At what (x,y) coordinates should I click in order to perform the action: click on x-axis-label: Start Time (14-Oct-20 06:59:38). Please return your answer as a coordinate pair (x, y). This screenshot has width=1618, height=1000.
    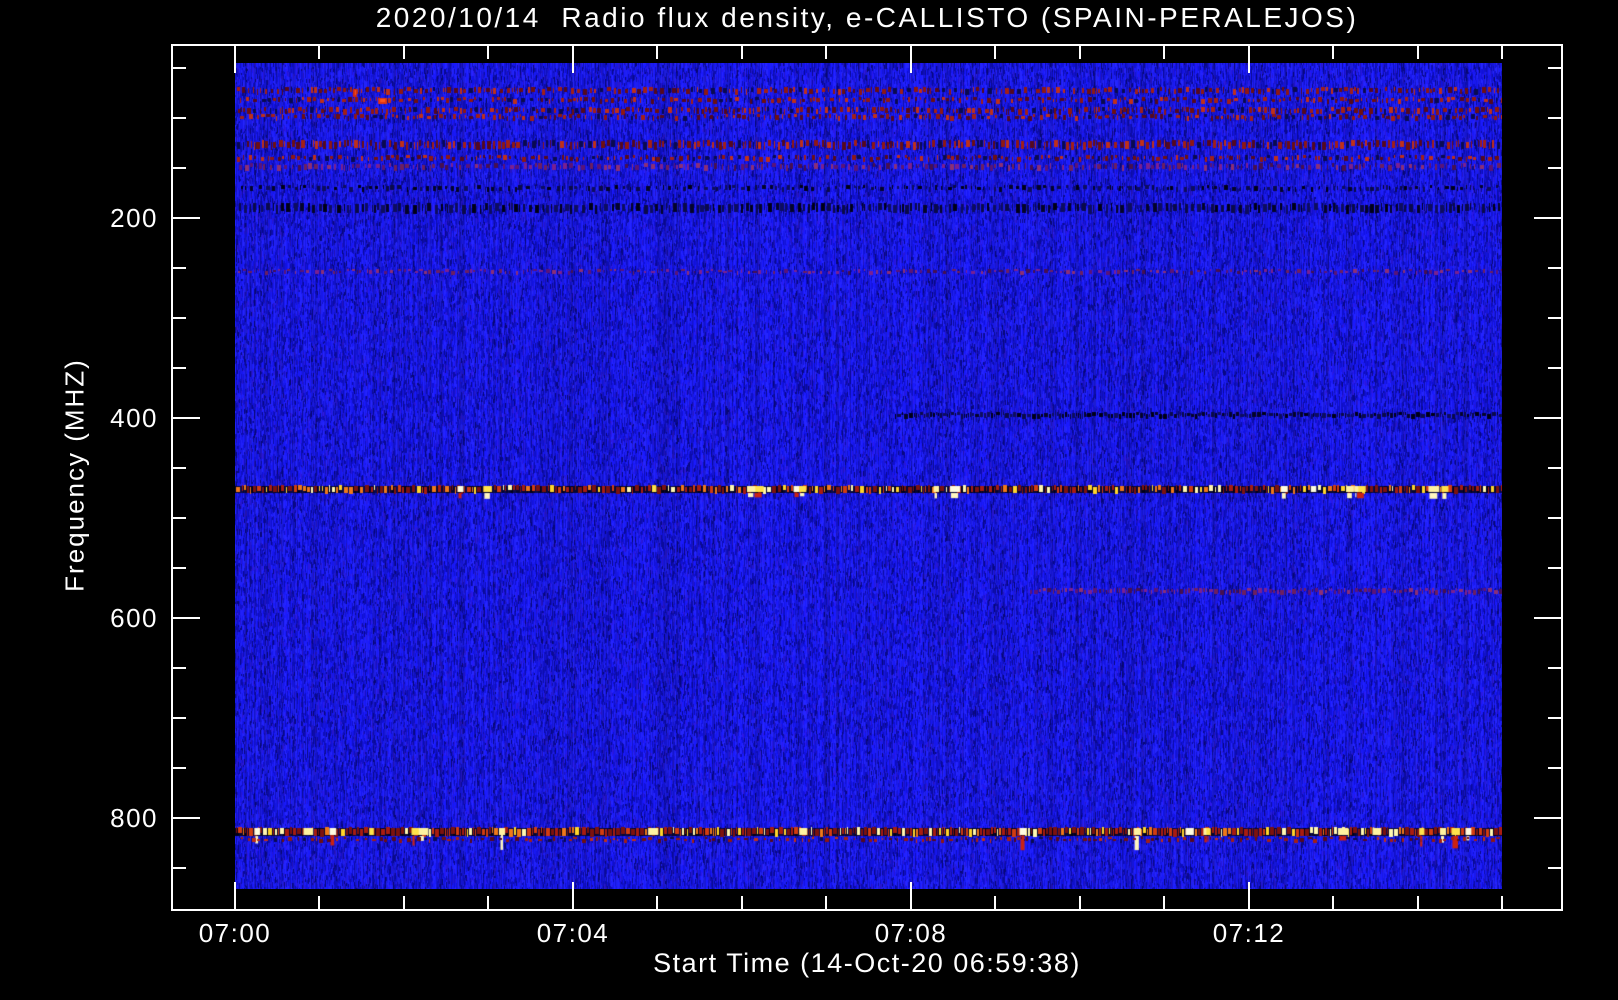
    Looking at the image, I should click on (867, 963).